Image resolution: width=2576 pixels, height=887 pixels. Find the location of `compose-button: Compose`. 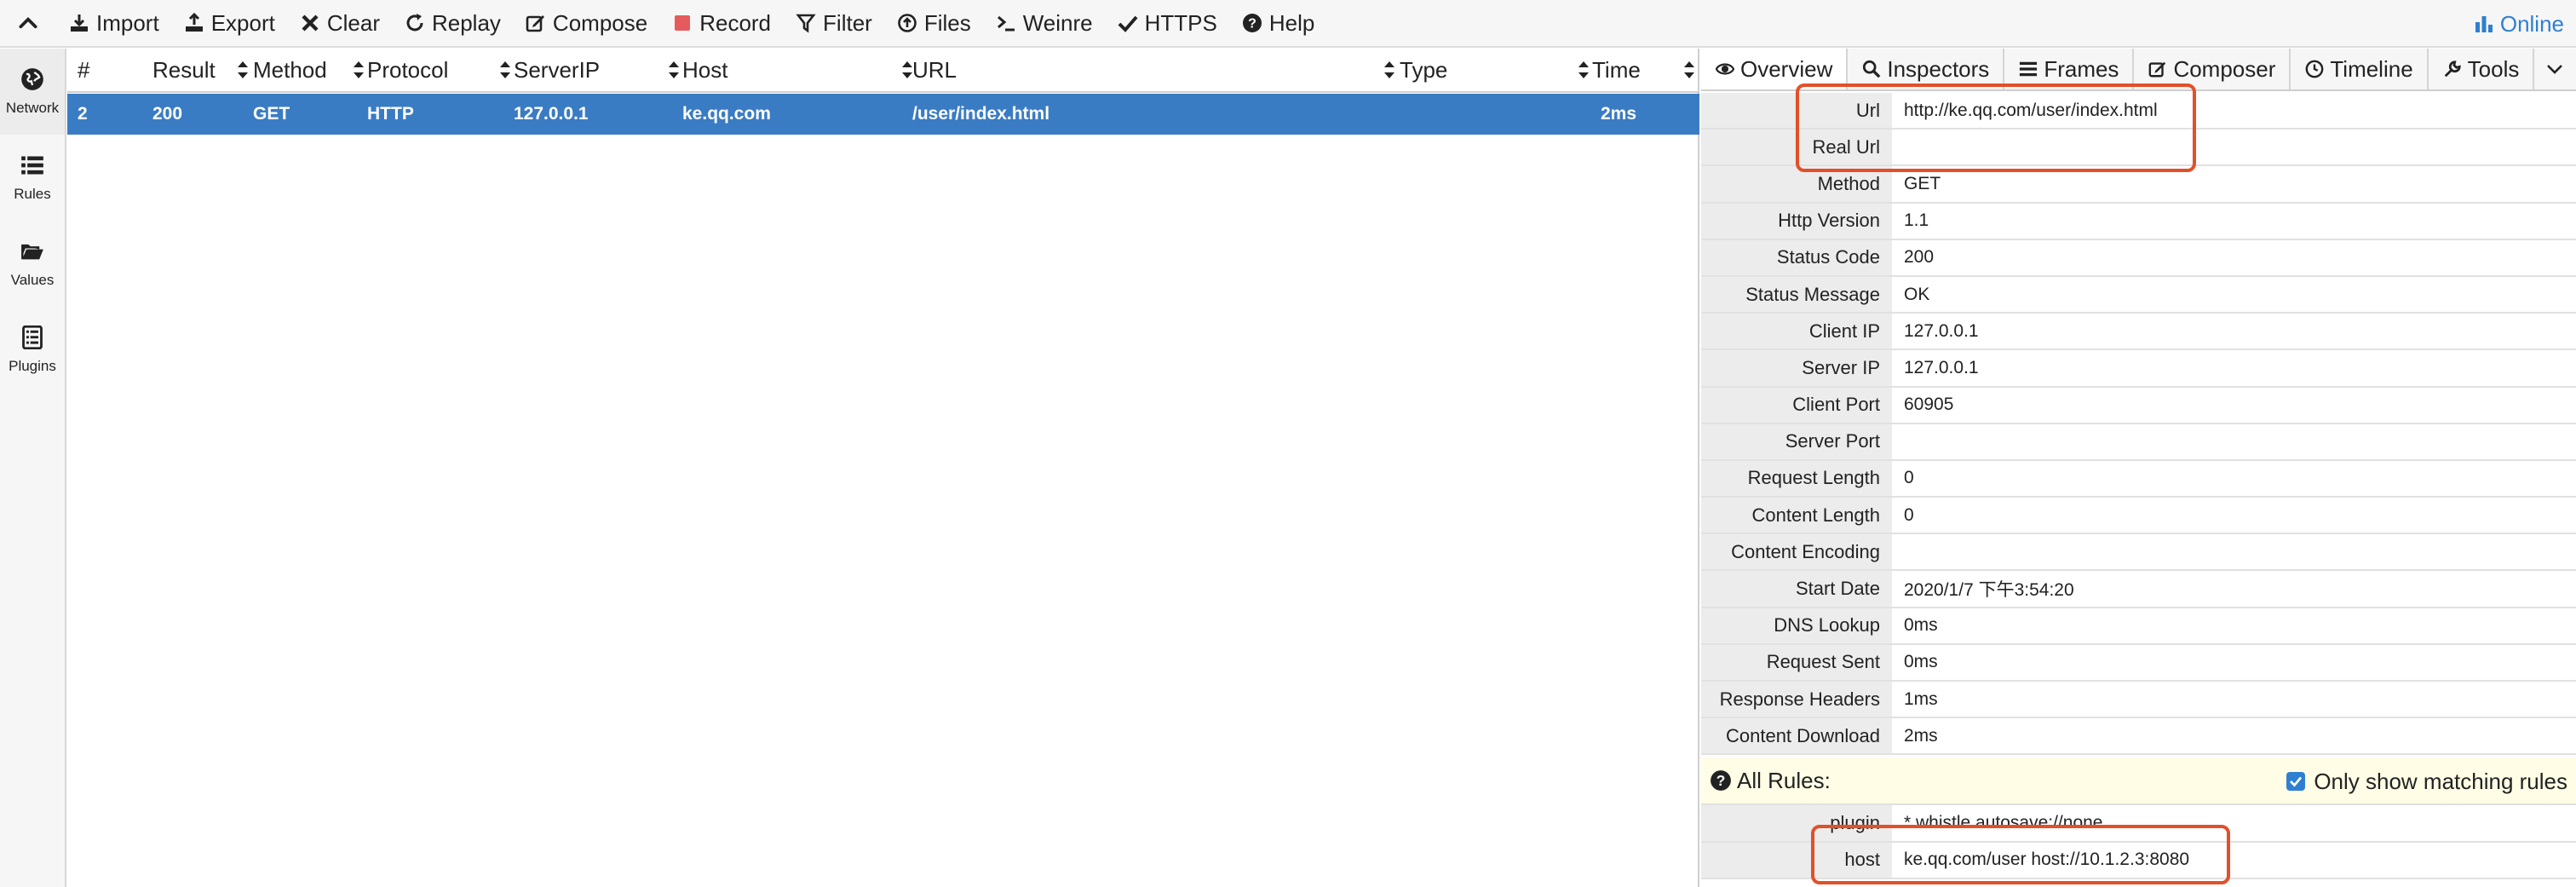

compose-button: Compose is located at coordinates (586, 23).